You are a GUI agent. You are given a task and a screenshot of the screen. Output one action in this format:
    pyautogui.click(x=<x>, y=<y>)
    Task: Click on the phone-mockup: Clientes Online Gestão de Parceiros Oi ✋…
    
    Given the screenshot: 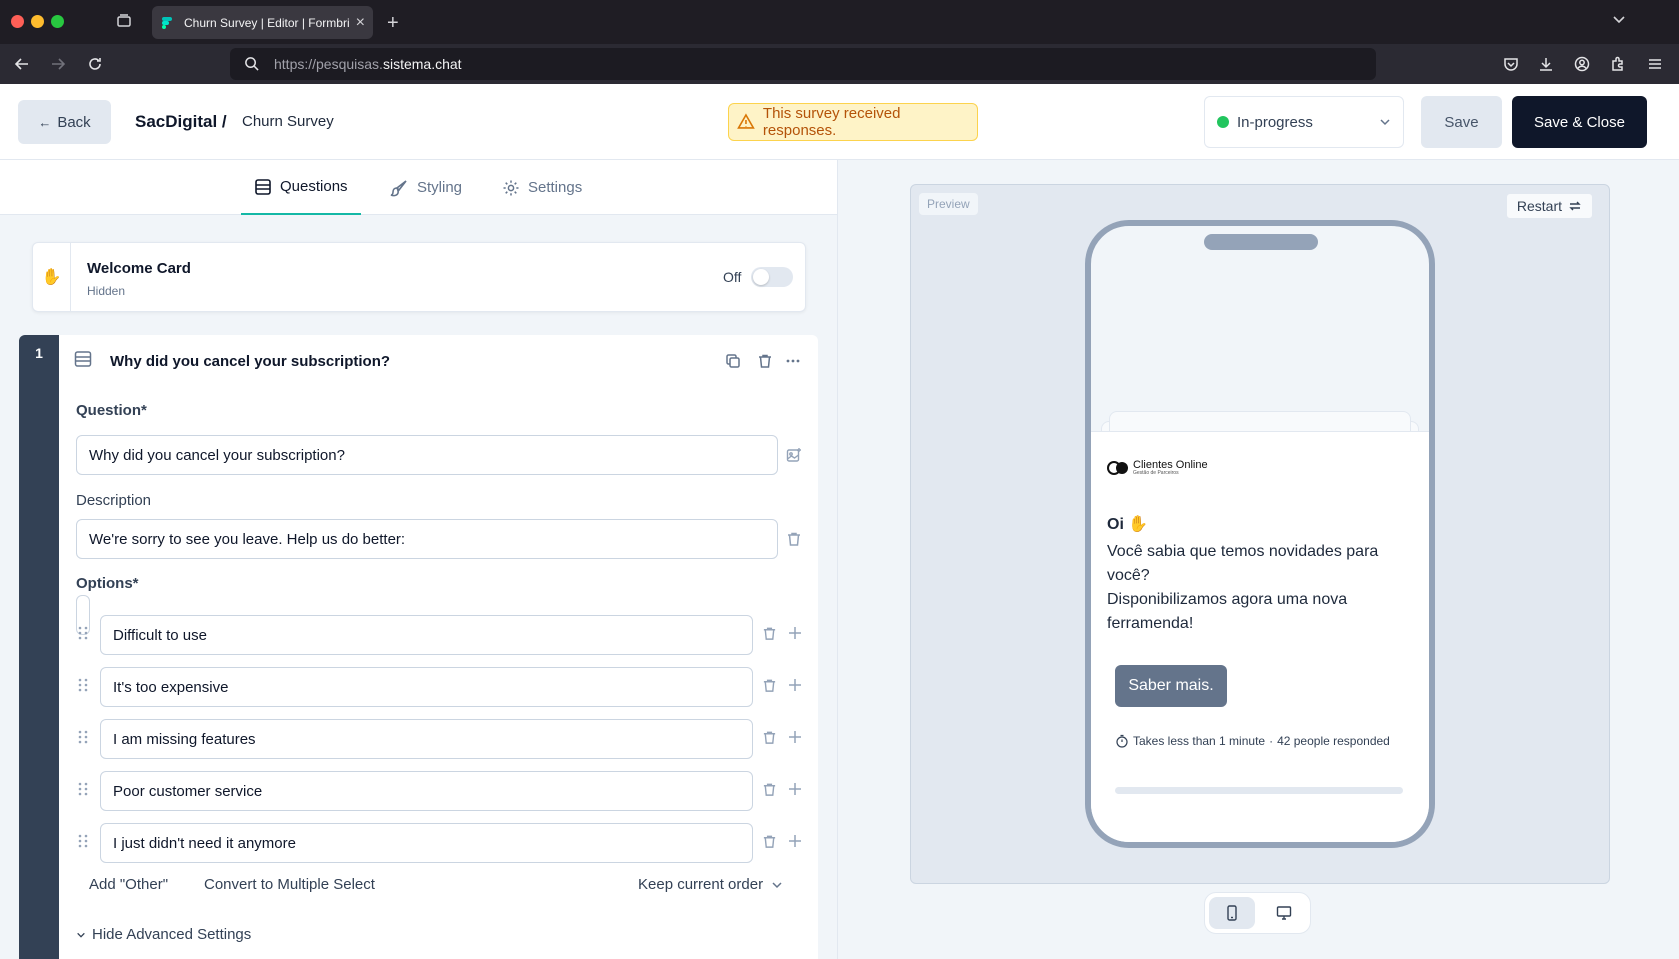 What is the action you would take?
    pyautogui.click(x=1260, y=534)
    